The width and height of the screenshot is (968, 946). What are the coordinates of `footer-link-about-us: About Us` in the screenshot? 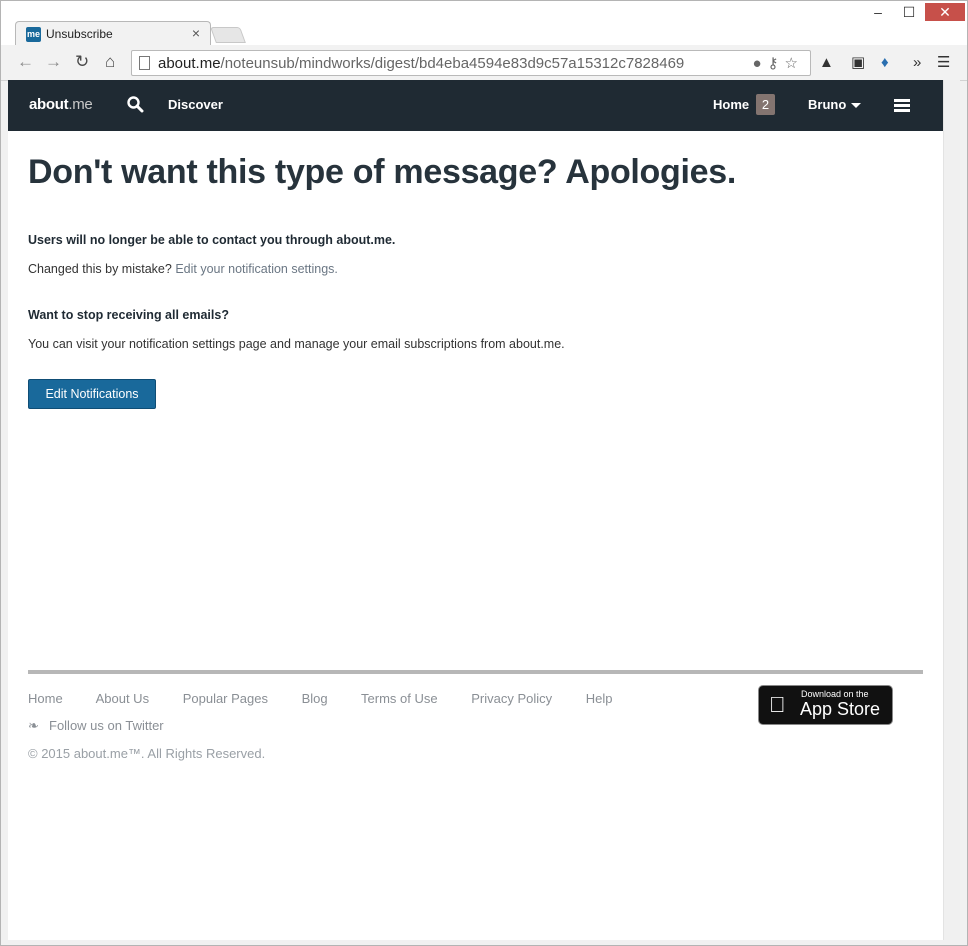 It's located at (122, 698).